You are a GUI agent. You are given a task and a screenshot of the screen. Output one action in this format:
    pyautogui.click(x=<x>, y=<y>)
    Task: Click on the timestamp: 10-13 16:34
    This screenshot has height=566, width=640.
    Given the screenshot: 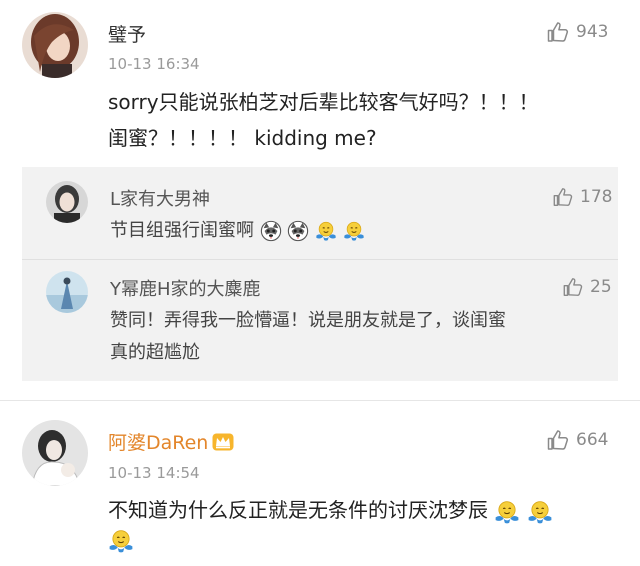 What is the action you would take?
    pyautogui.click(x=154, y=64)
    